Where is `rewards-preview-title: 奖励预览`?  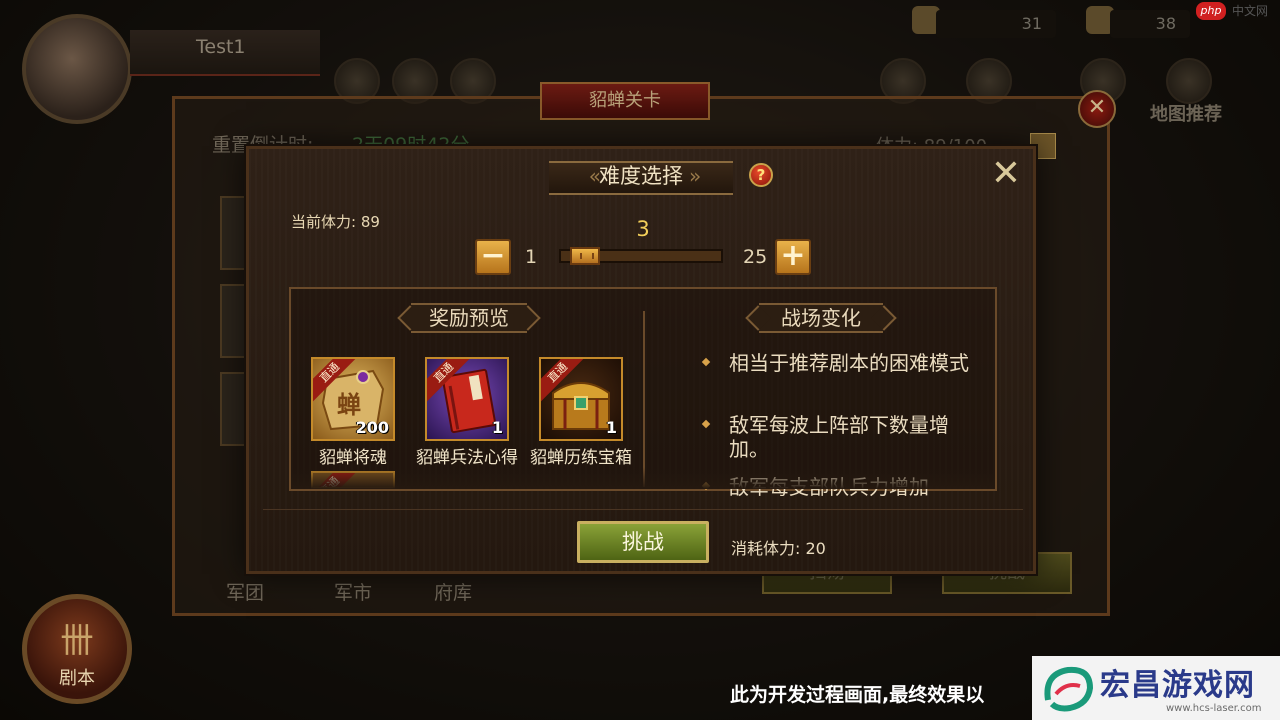
rewards-preview-title: 奖励预览 is located at coordinates (469, 318).